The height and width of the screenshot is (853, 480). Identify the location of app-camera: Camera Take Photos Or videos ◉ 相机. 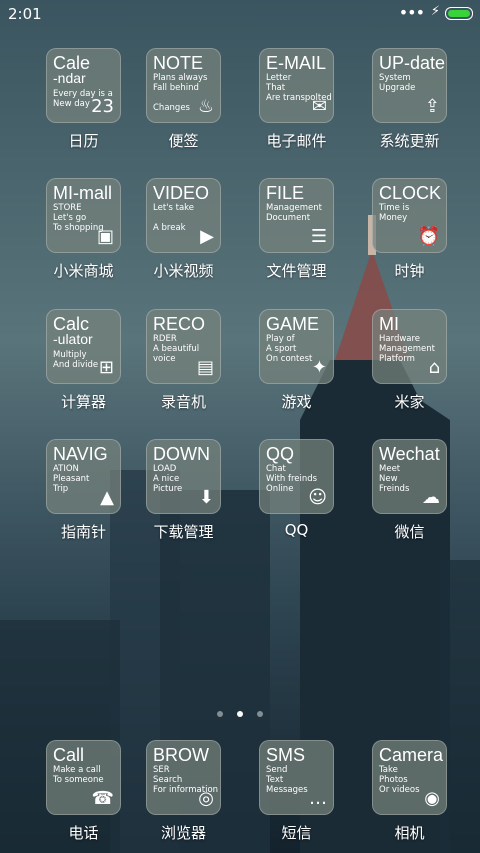
(409, 791).